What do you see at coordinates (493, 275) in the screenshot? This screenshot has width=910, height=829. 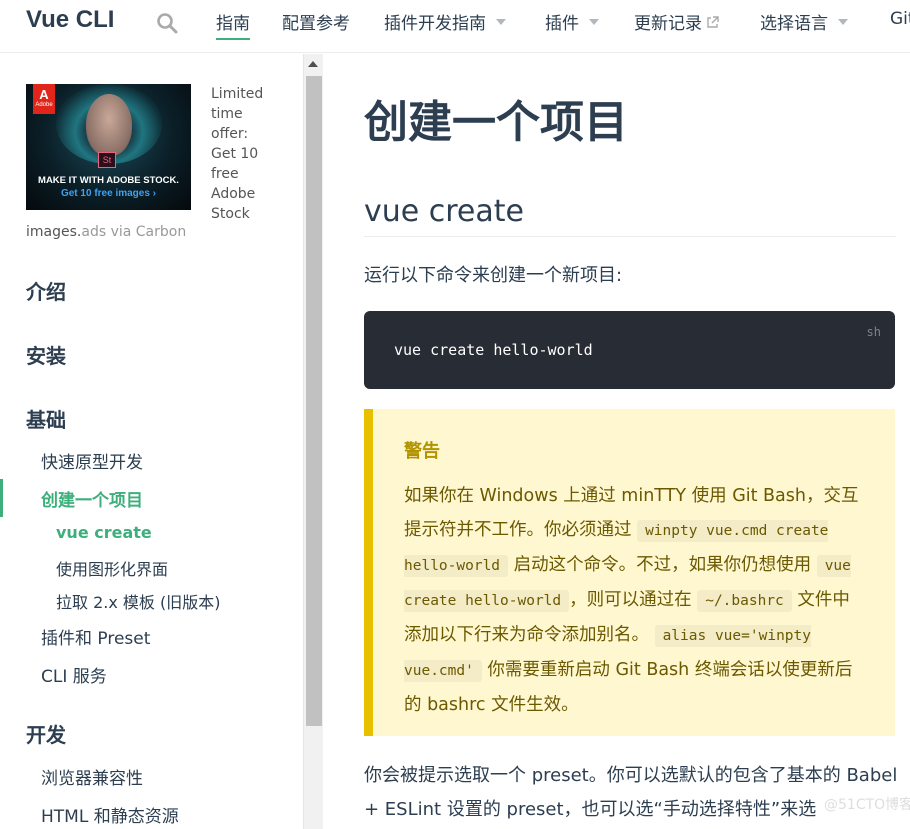 I see `intro-paragraph: 运行以下命令来创建一个新项目:` at bounding box center [493, 275].